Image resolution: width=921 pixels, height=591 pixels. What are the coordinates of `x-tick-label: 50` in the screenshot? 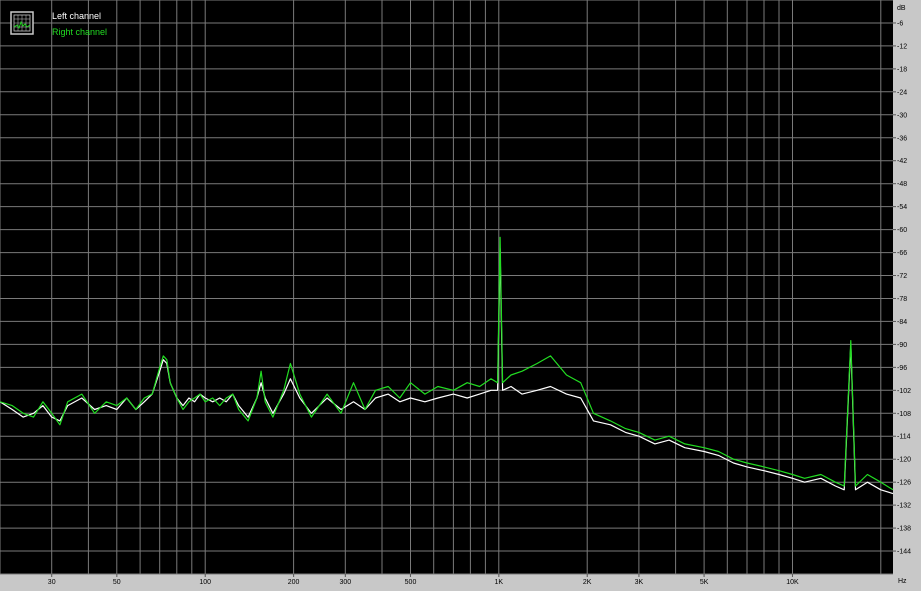 It's located at (117, 582).